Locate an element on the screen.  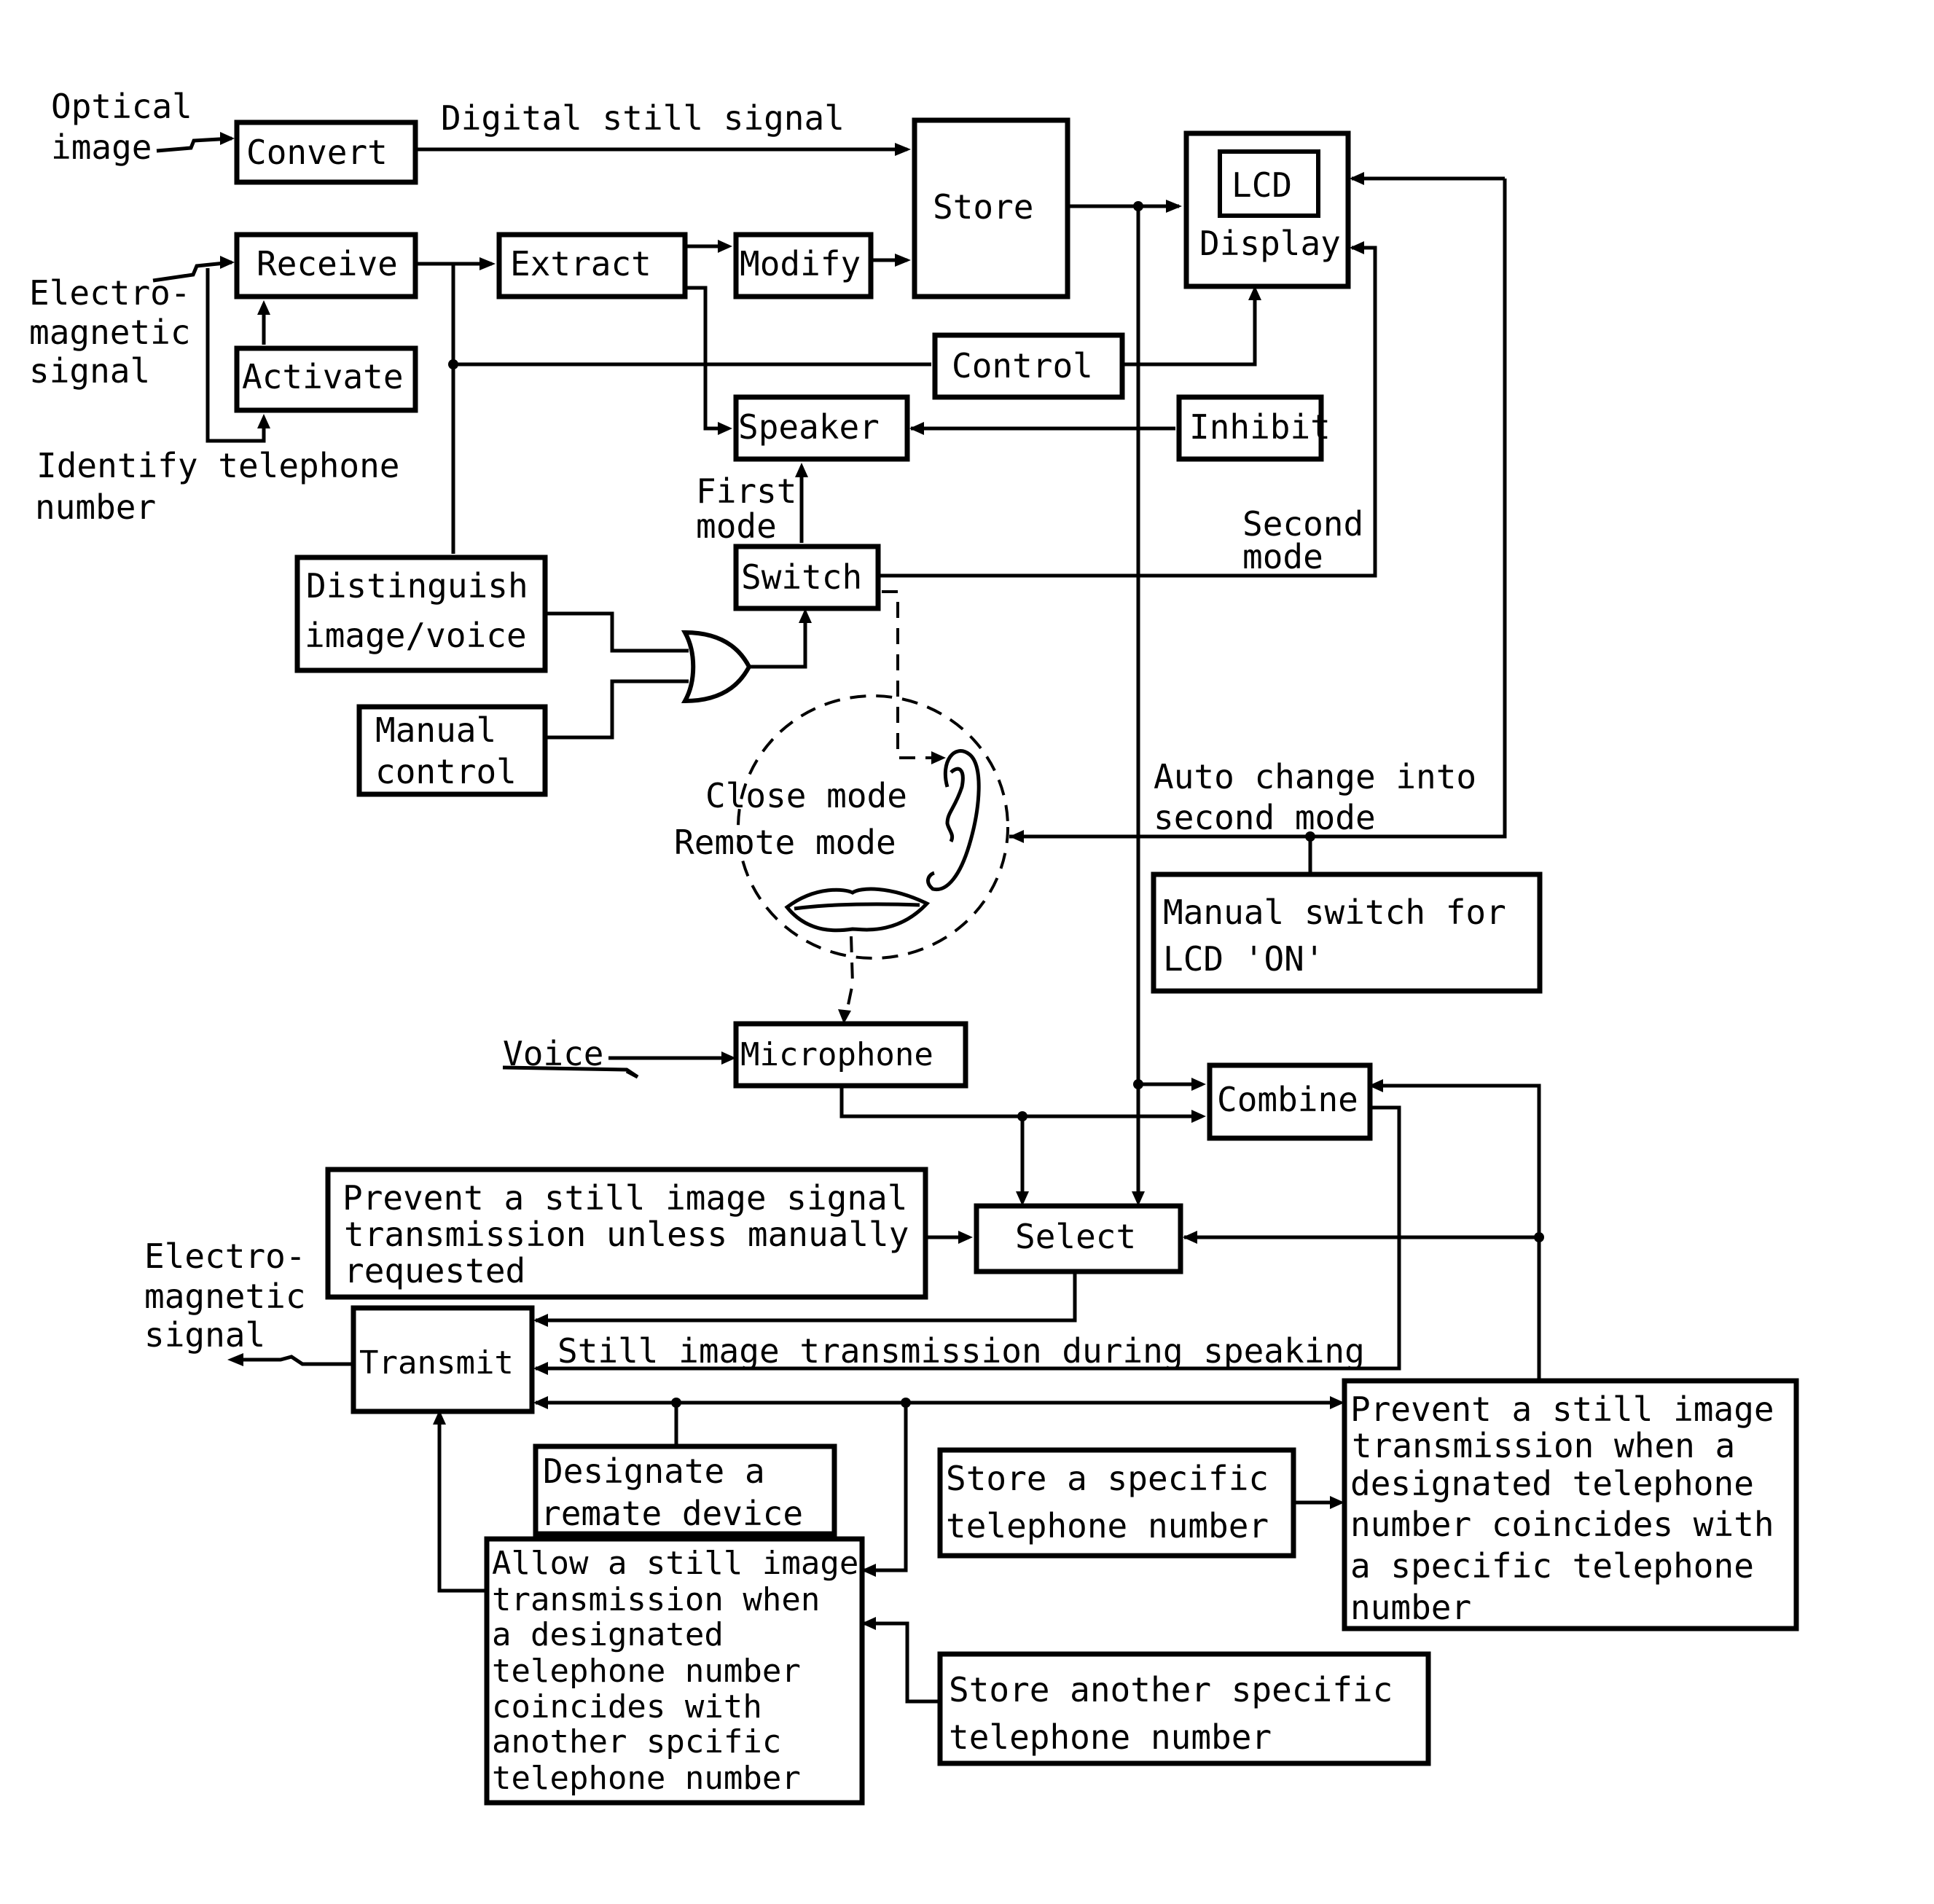
block-designate-remote: Designate a remate device is located at coordinates (685, 1490).